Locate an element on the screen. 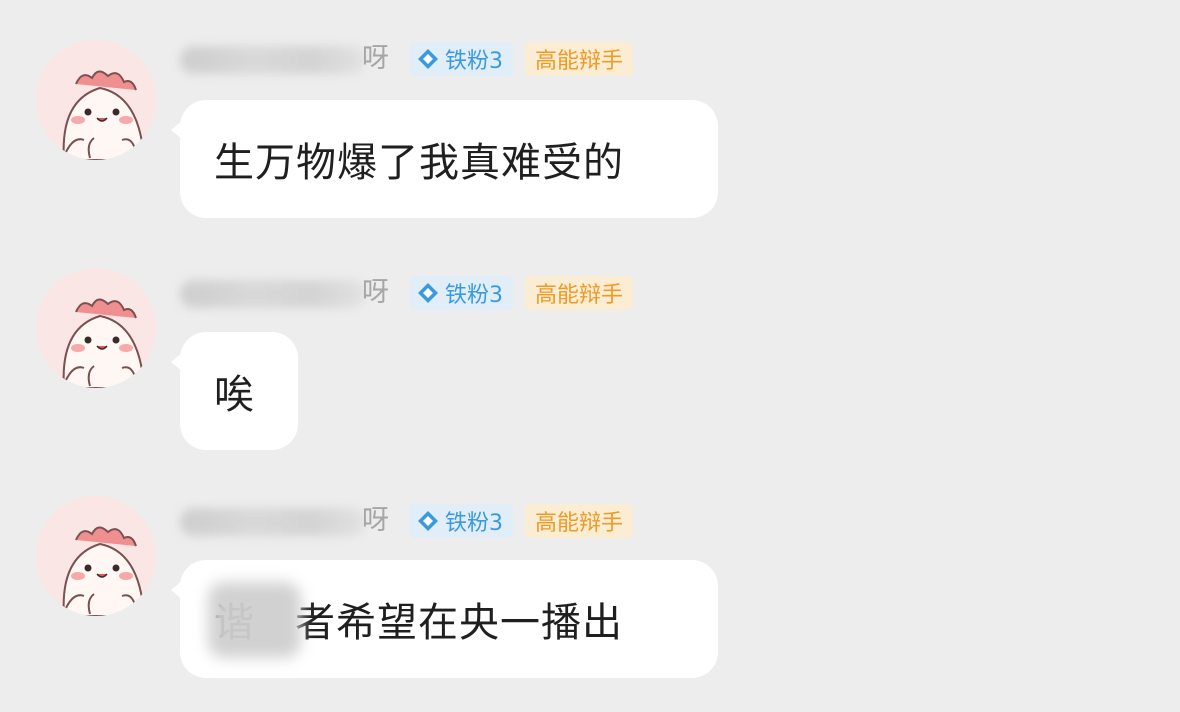 The image size is (1180, 712). message-text: 生万物爆了我真难受的 is located at coordinates (419, 163).